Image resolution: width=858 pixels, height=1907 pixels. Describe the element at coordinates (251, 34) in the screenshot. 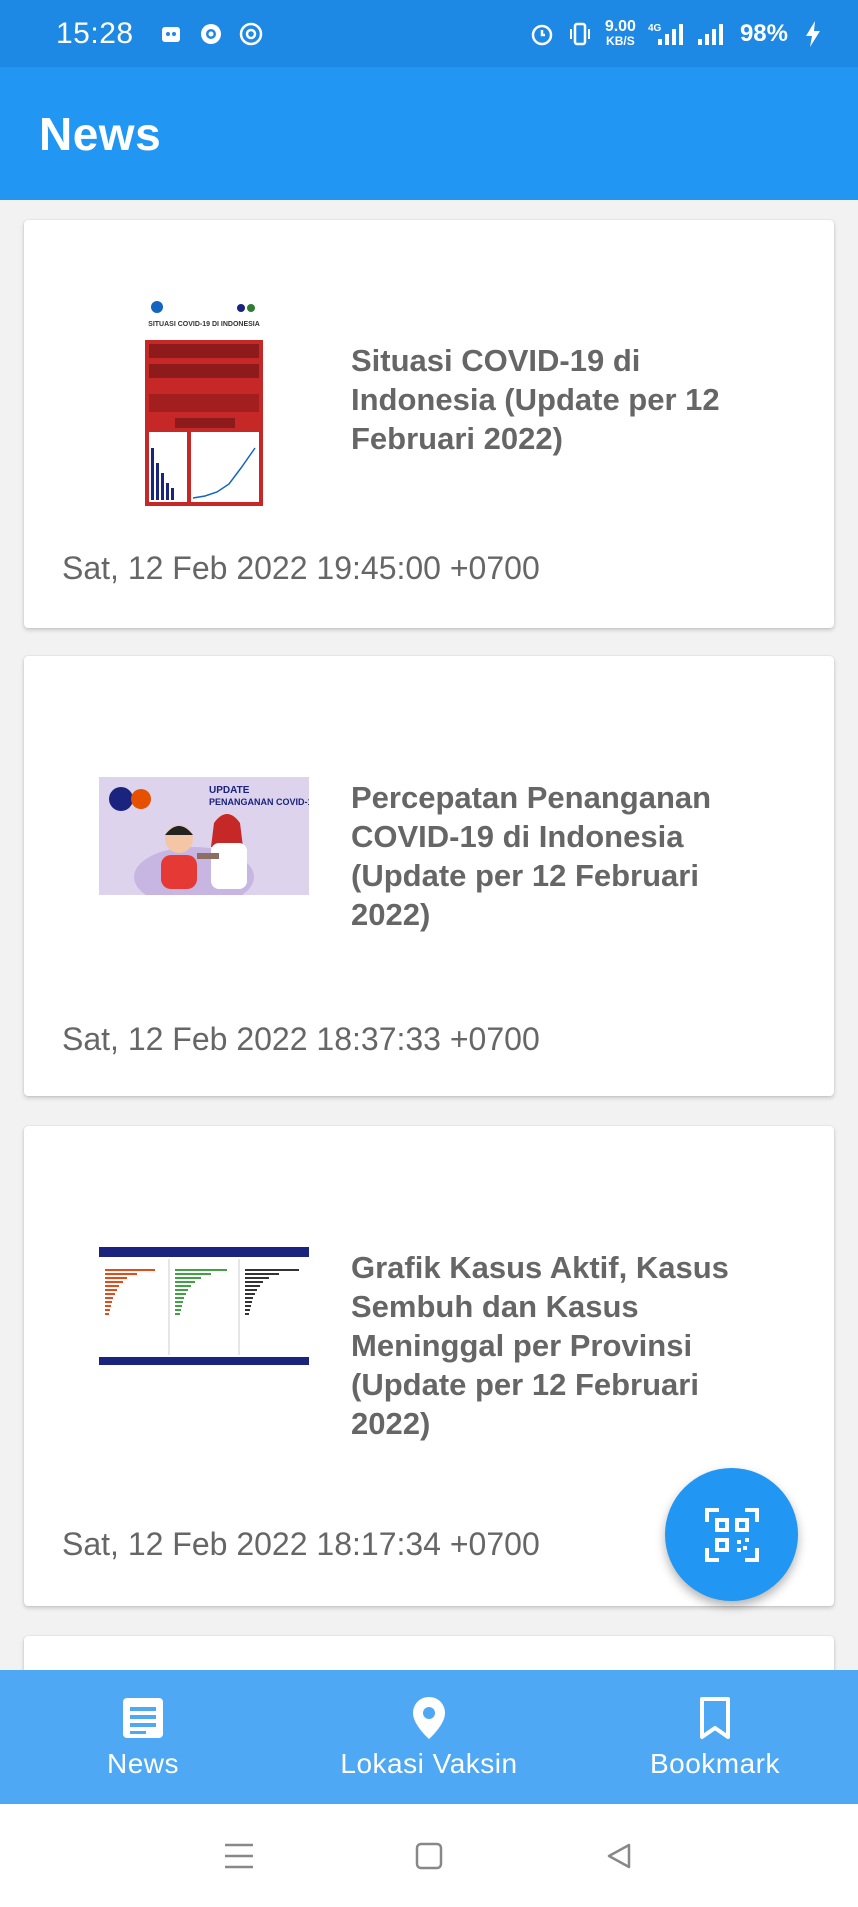

I see `chrome-icon` at that location.